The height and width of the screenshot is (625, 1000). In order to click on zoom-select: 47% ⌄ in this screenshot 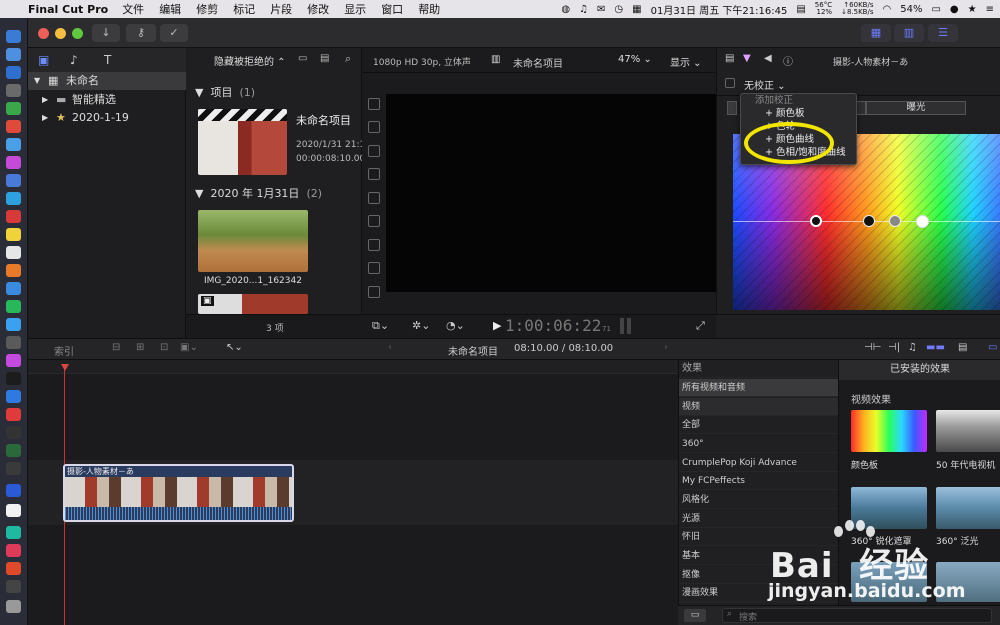, I will do `click(635, 59)`.